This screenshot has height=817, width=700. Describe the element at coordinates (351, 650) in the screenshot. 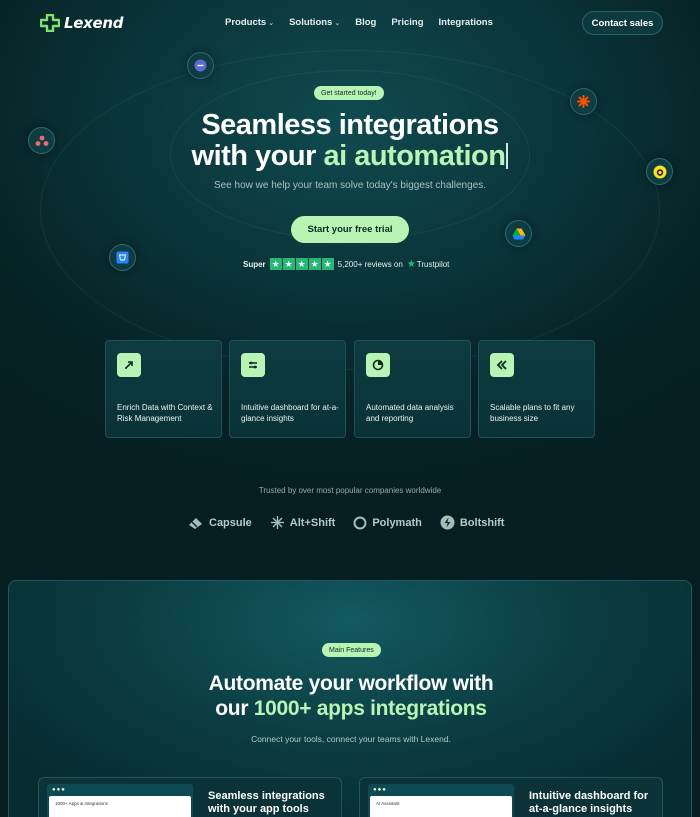

I see `section-badge: Main Features` at that location.